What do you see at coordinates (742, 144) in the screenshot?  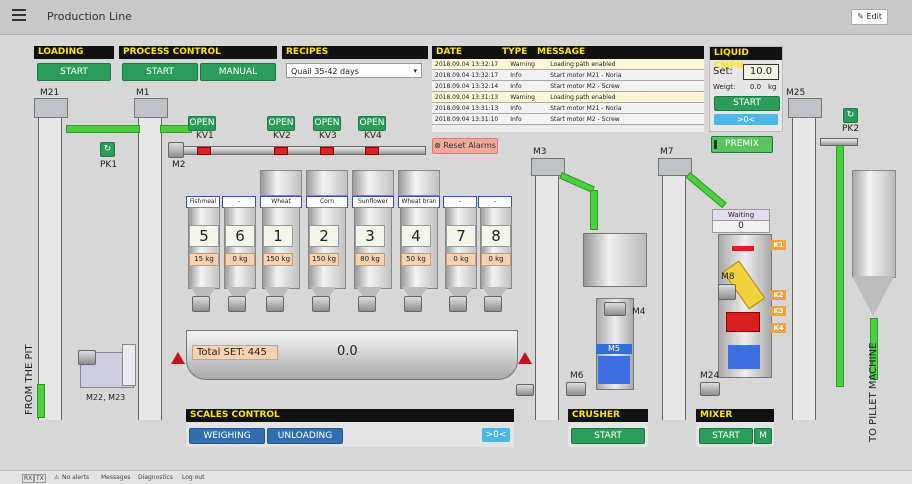 I see `premix-button: PREMIX` at bounding box center [742, 144].